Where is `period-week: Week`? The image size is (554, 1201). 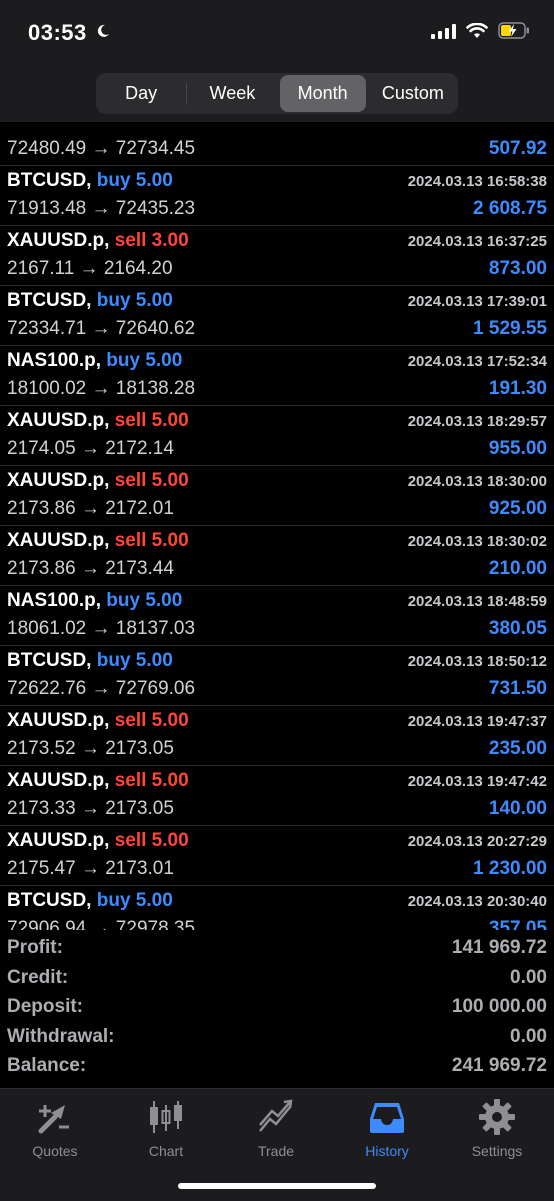 period-week: Week is located at coordinates (232, 93).